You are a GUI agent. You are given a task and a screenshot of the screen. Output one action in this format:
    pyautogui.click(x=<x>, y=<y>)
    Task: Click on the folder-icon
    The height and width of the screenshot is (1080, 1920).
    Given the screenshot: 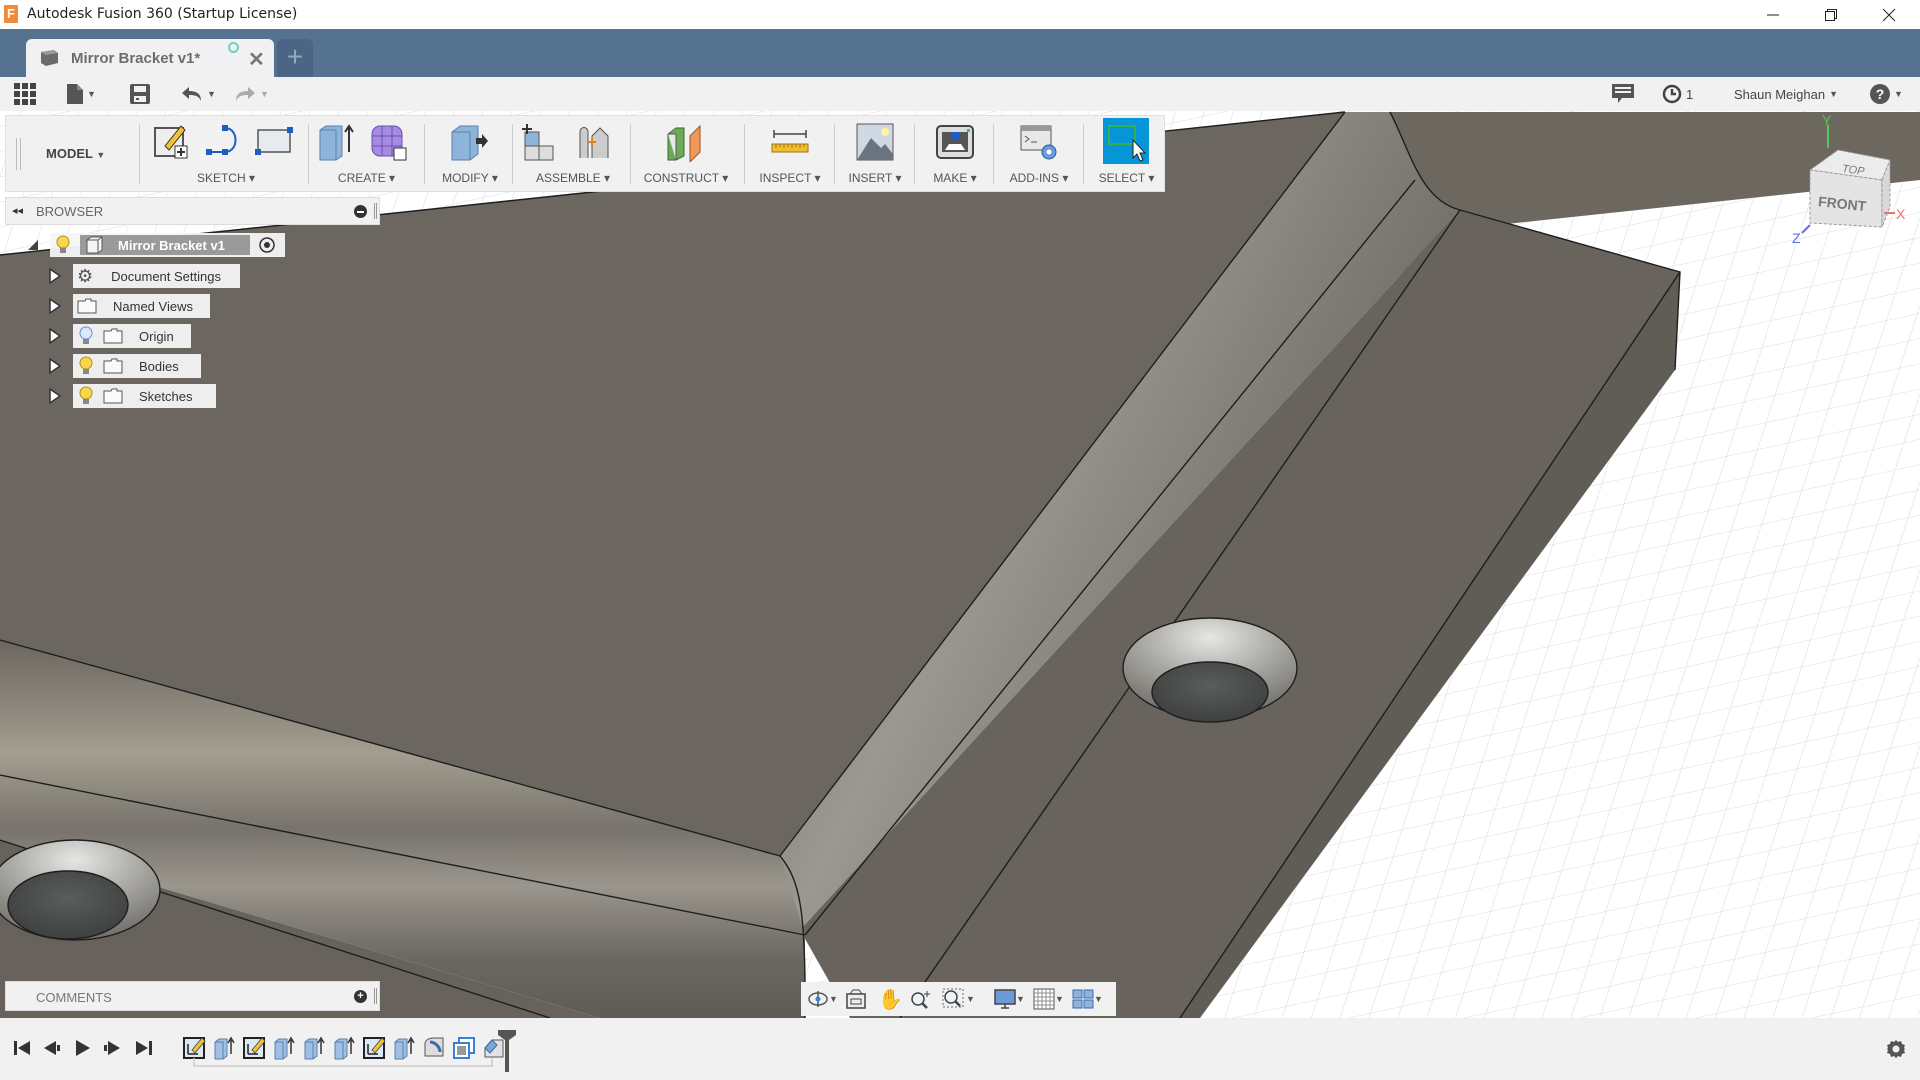 What is the action you would take?
    pyautogui.click(x=113, y=396)
    